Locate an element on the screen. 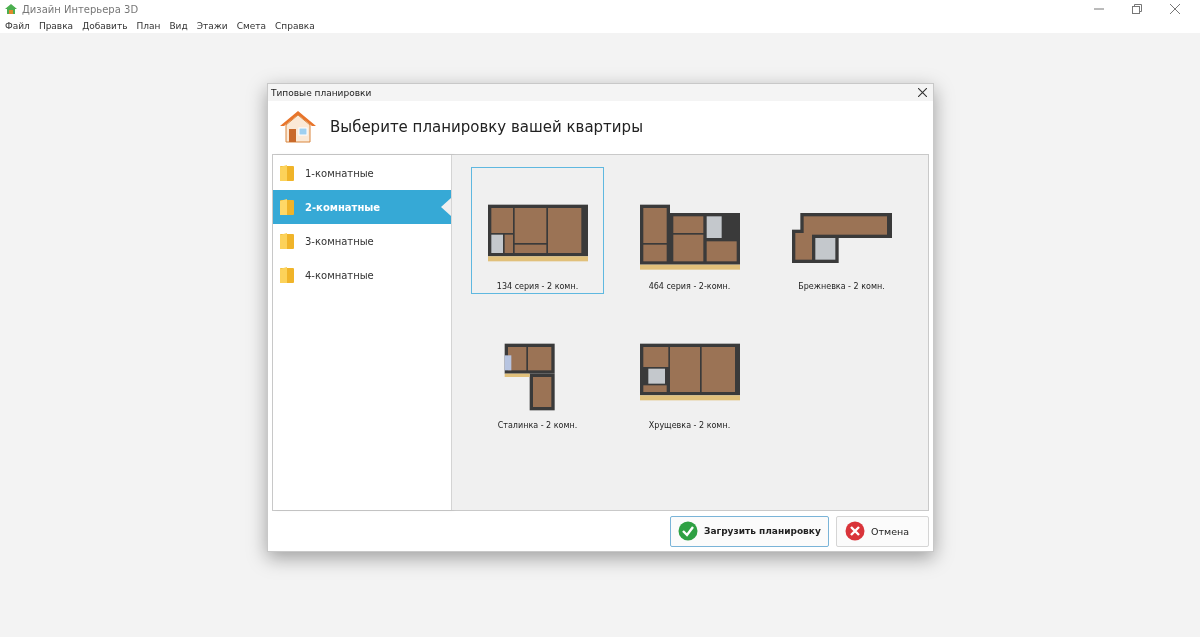  menu-item: Смета is located at coordinates (251, 25).